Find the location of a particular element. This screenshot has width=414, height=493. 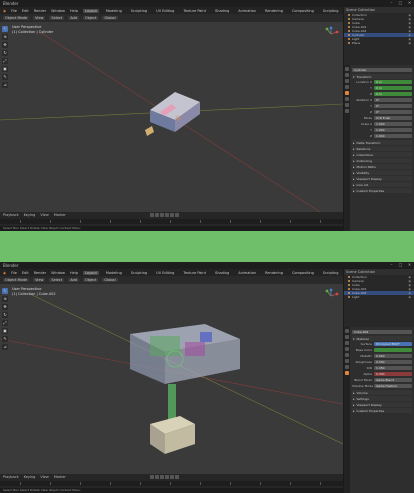

physics-tab-icon is located at coordinates (347, 367).